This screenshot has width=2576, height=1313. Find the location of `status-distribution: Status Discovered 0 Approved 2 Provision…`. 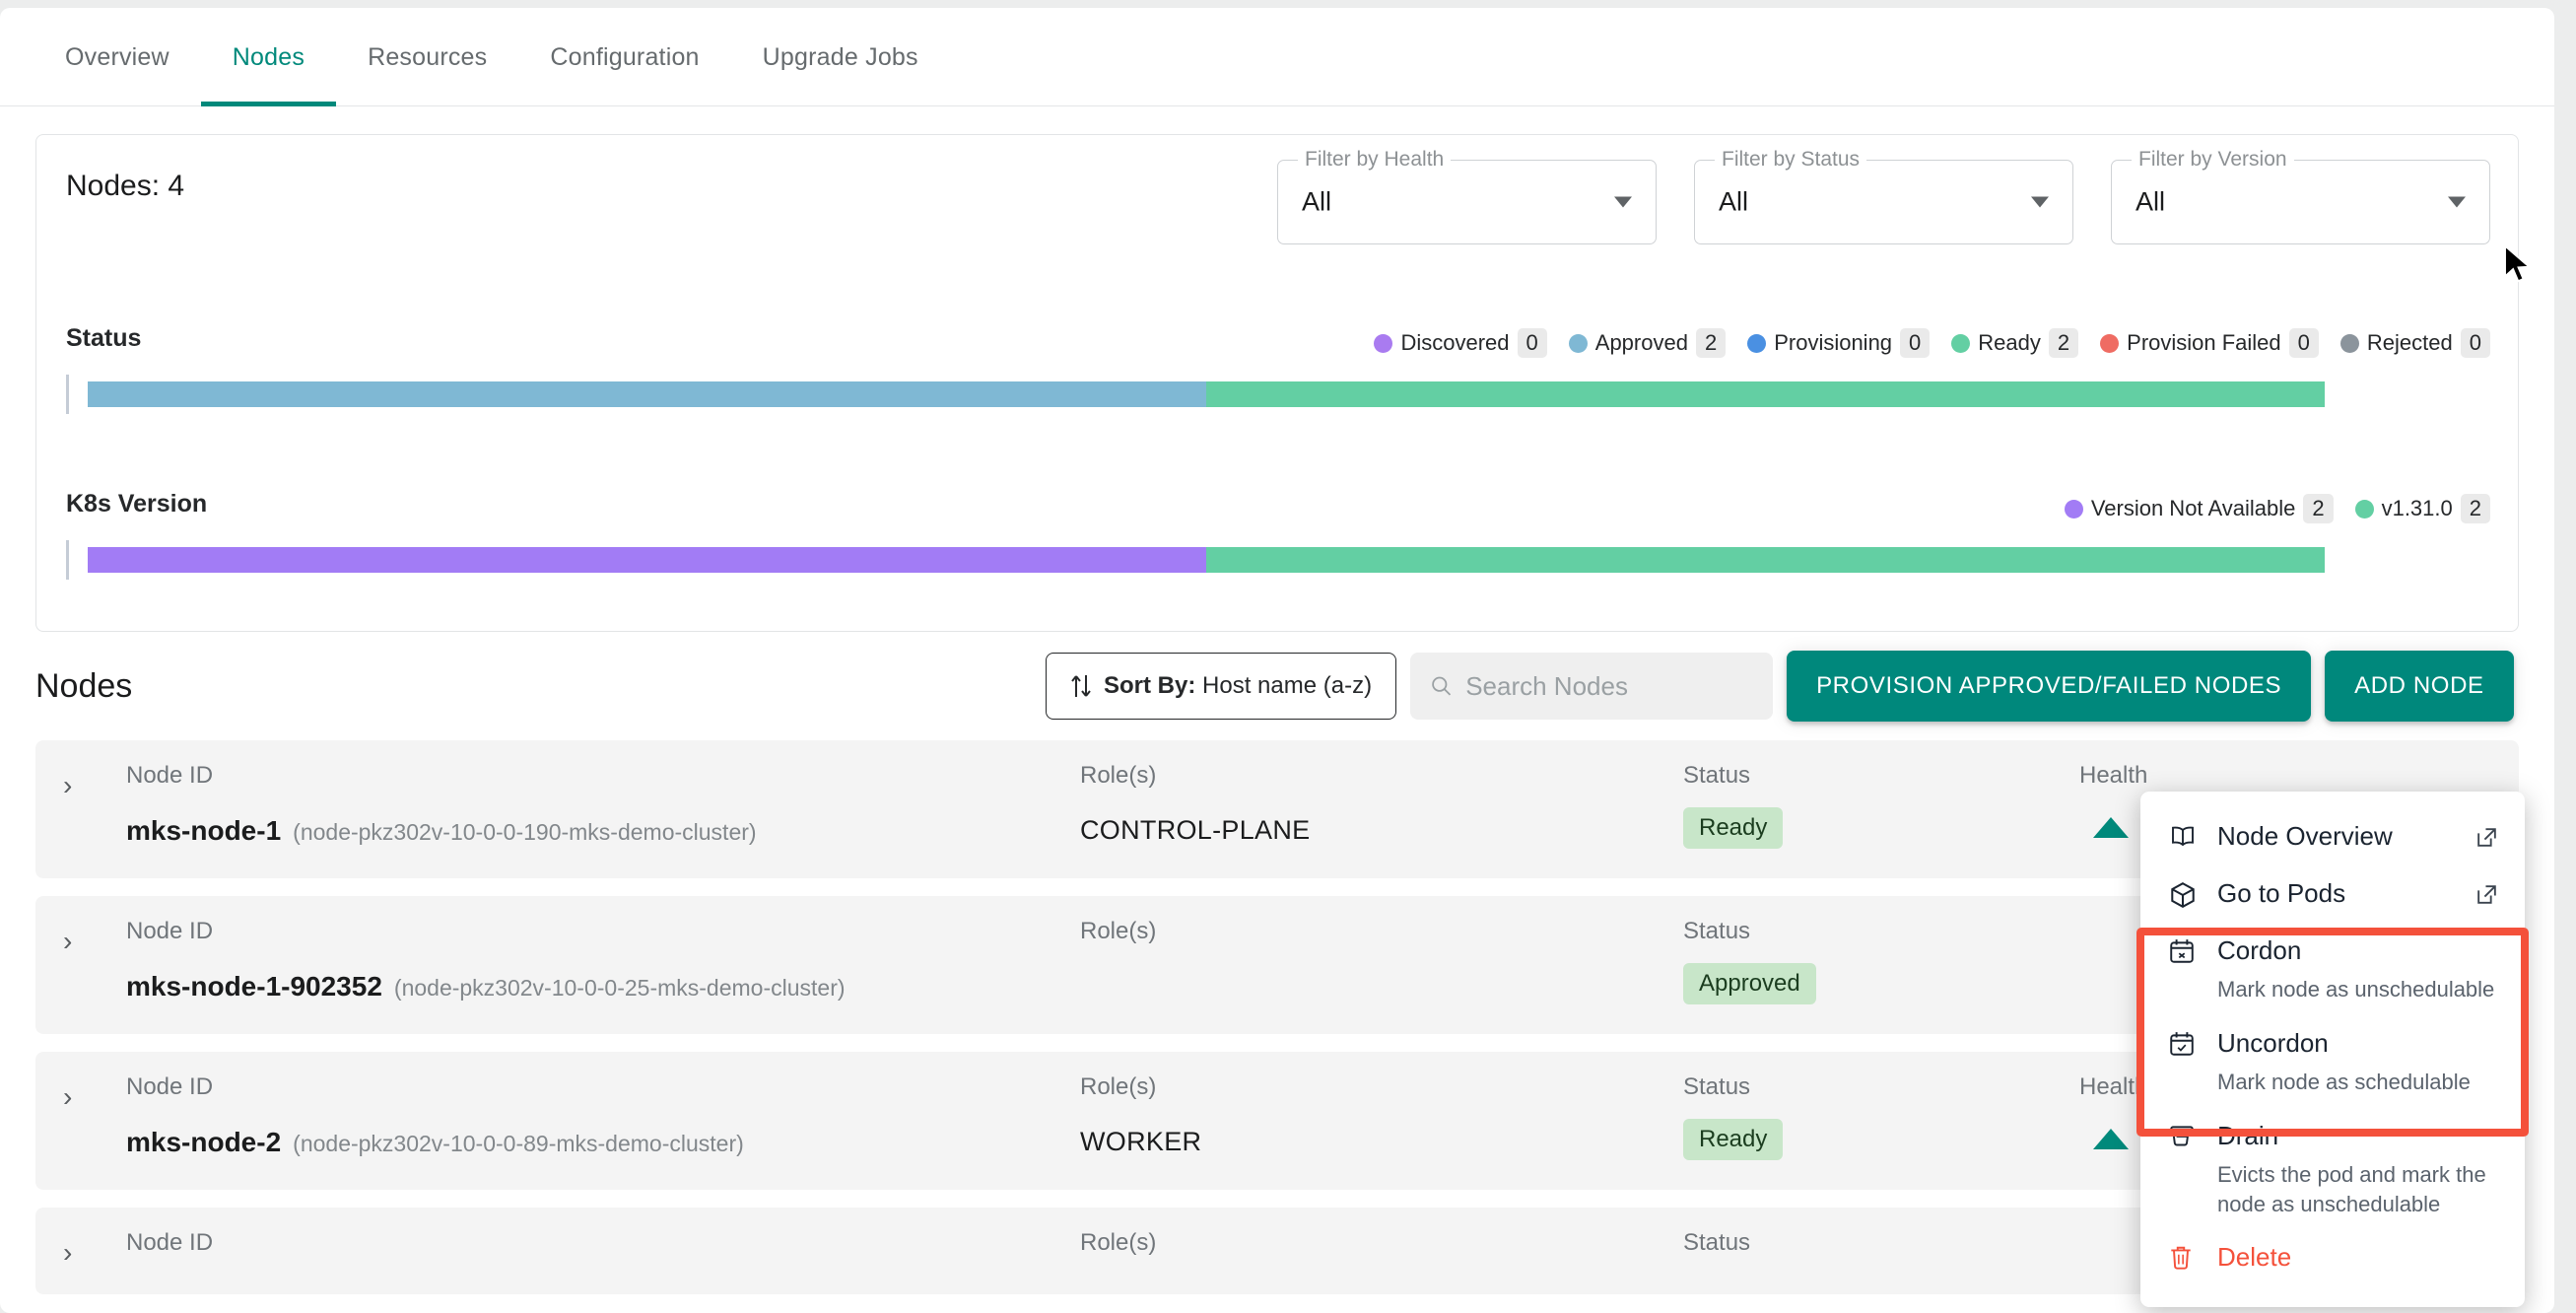

status-distribution: Status Discovered 0 Approved 2 Provision… is located at coordinates (1277, 369).